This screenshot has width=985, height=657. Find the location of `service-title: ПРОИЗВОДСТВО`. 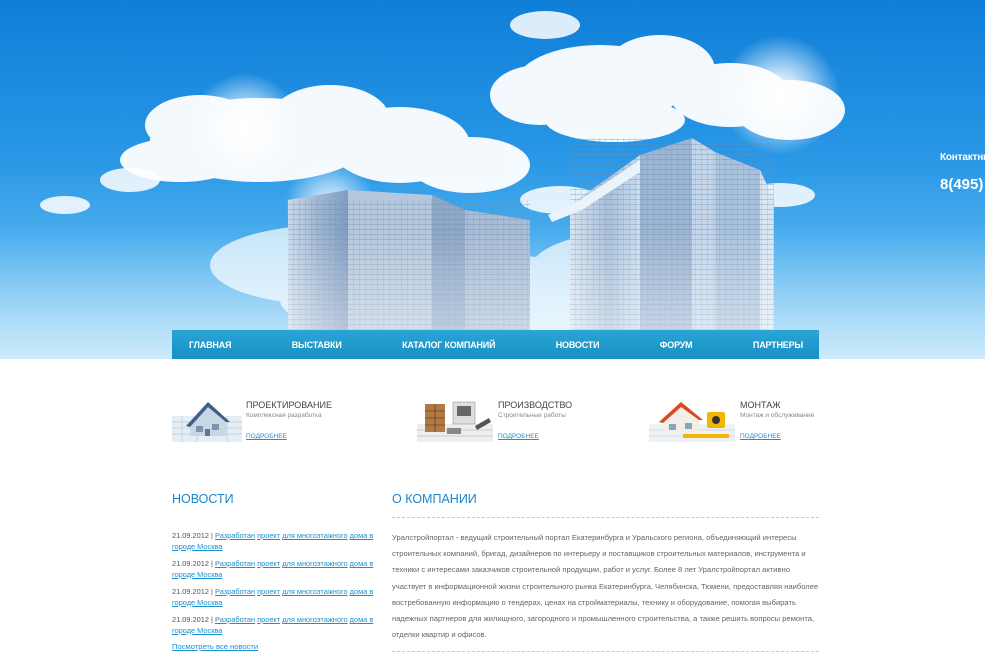

service-title: ПРОИЗВОДСТВО is located at coordinates (535, 405).